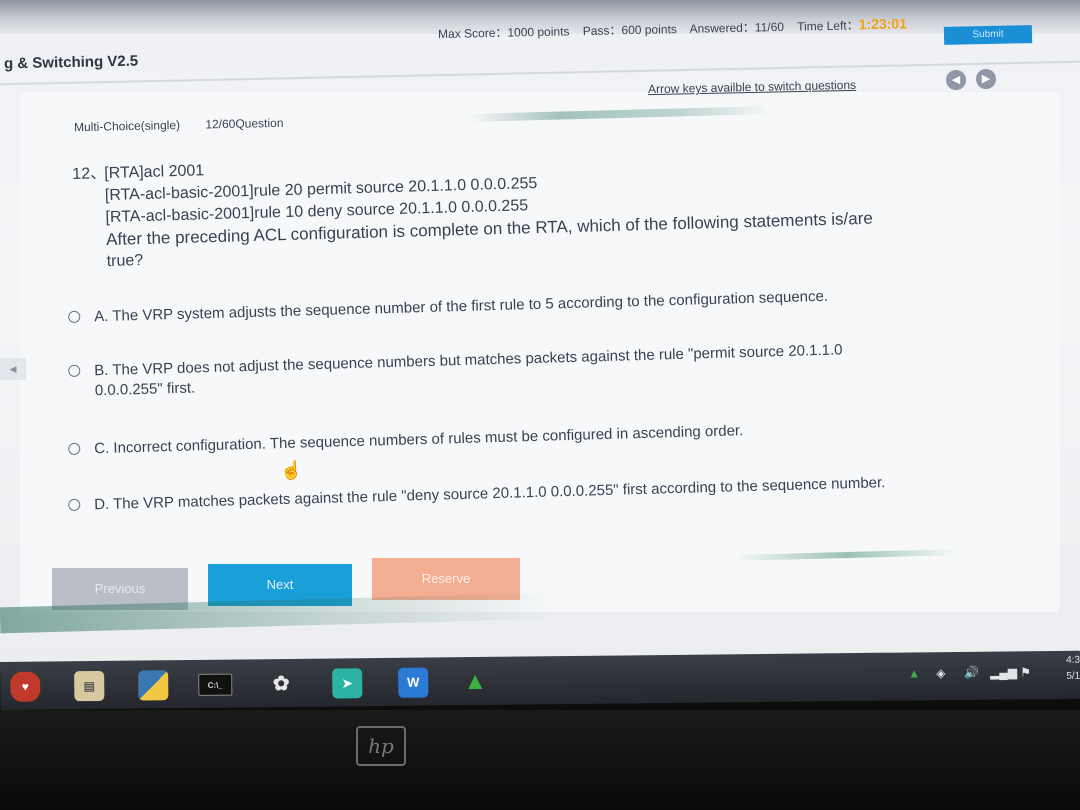 Image resolution: width=1080 pixels, height=810 pixels. Describe the element at coordinates (347, 683) in the screenshot. I see `forward-arrow-icon: ➤` at that location.